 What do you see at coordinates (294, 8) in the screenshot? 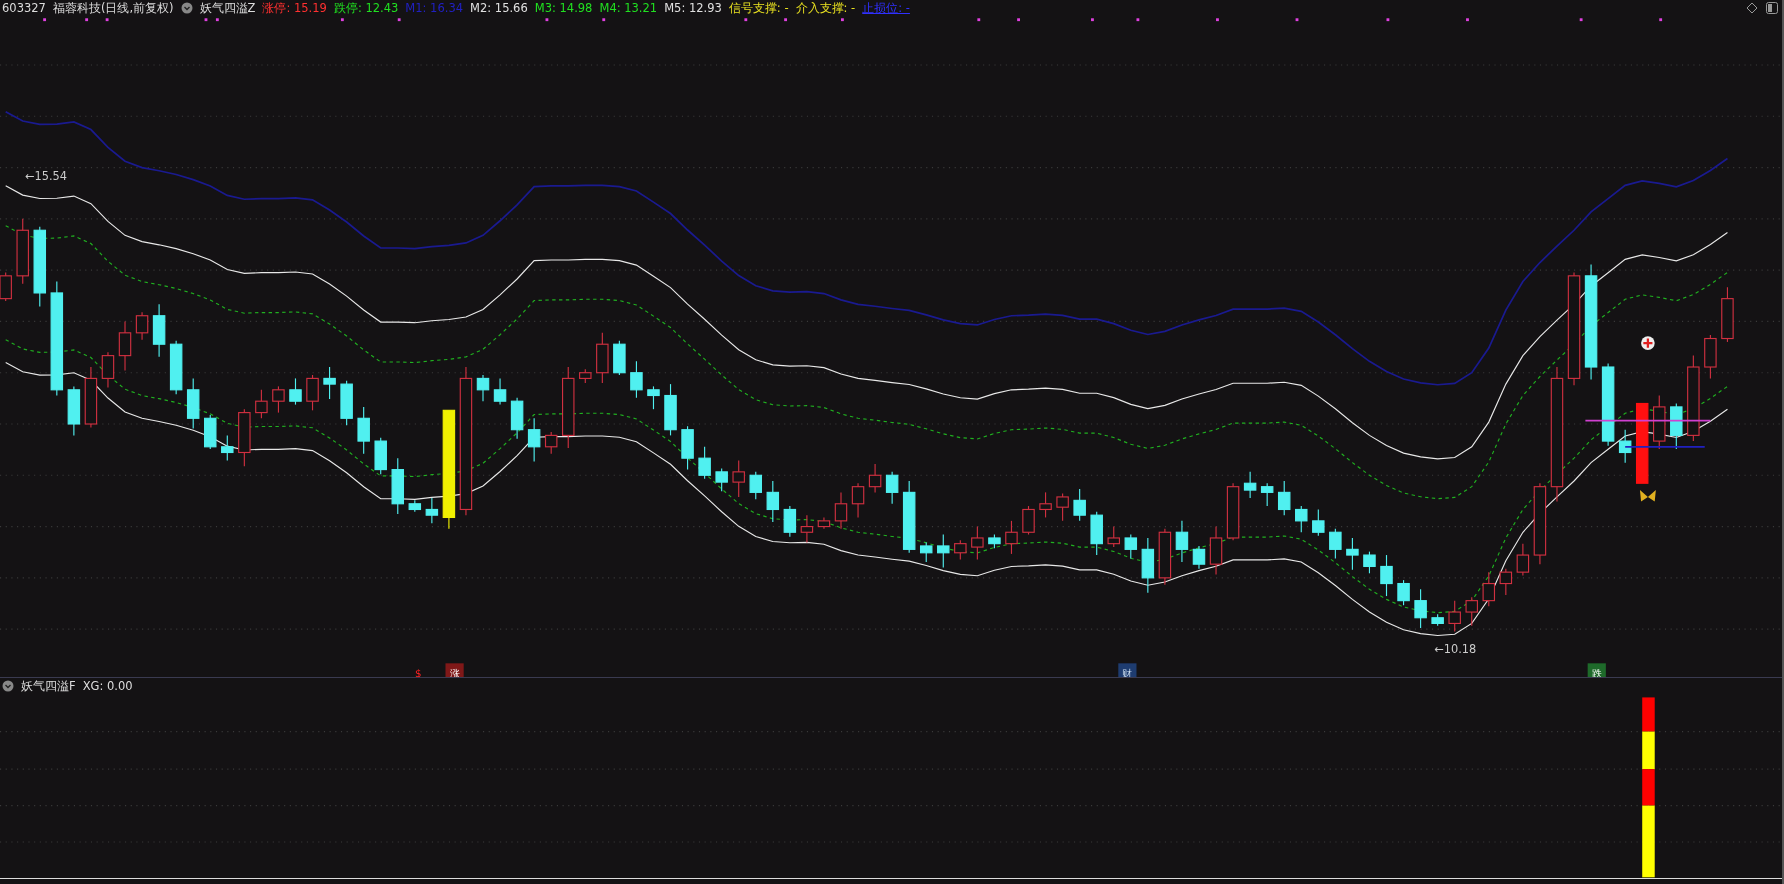
I see `indicator-value: 涨停: 15.19` at bounding box center [294, 8].